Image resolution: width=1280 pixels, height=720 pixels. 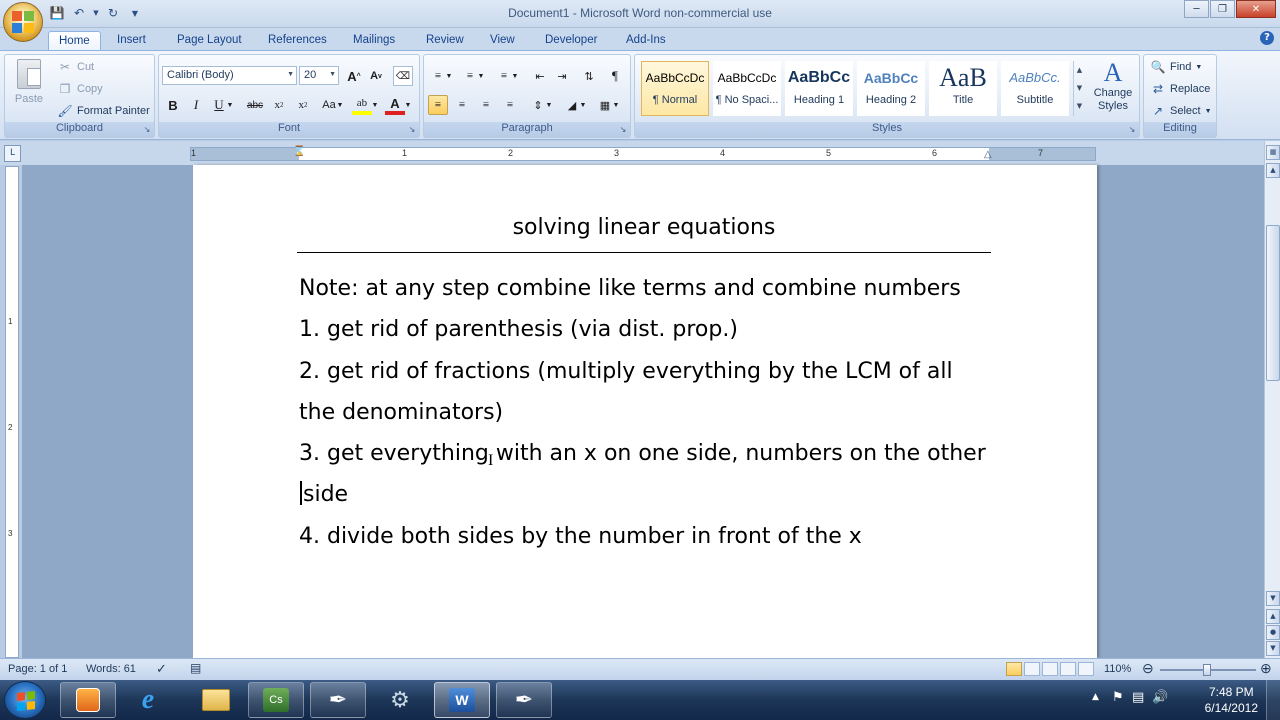 What do you see at coordinates (229, 75) in the screenshot?
I see `font-name-box: Calibri (Body) ▼` at bounding box center [229, 75].